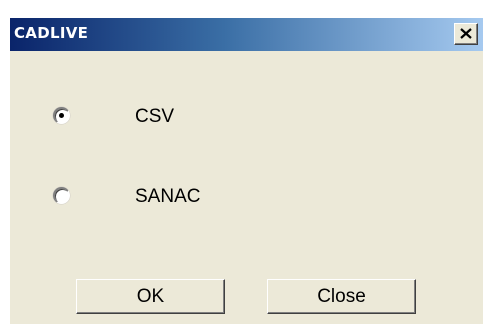 The width and height of the screenshot is (483, 324). I want to click on ok-button: OK, so click(150, 296).